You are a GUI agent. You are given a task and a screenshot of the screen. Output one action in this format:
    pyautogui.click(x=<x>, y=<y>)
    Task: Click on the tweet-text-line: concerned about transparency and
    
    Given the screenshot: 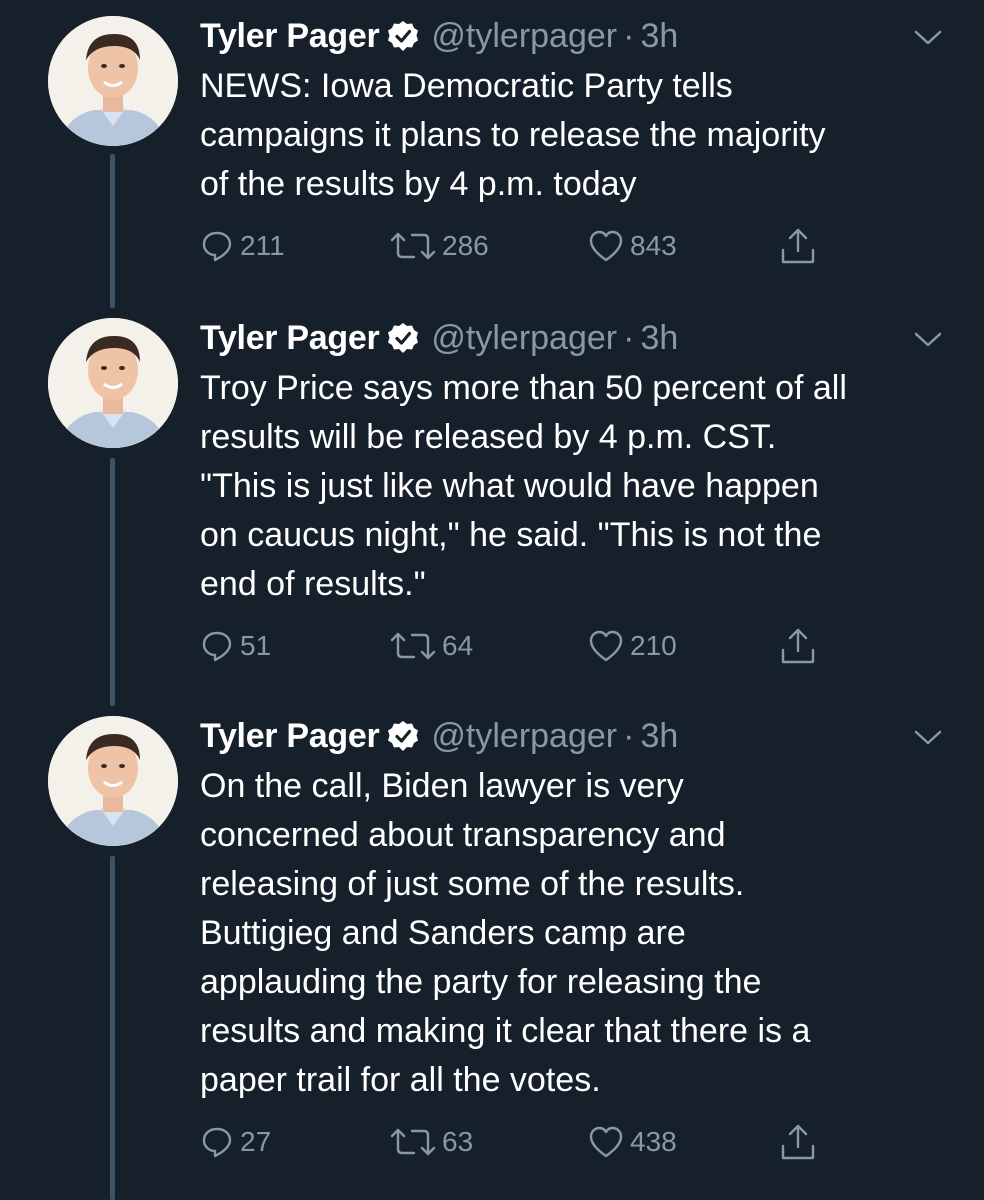 What is the action you would take?
    pyautogui.click(x=463, y=835)
    